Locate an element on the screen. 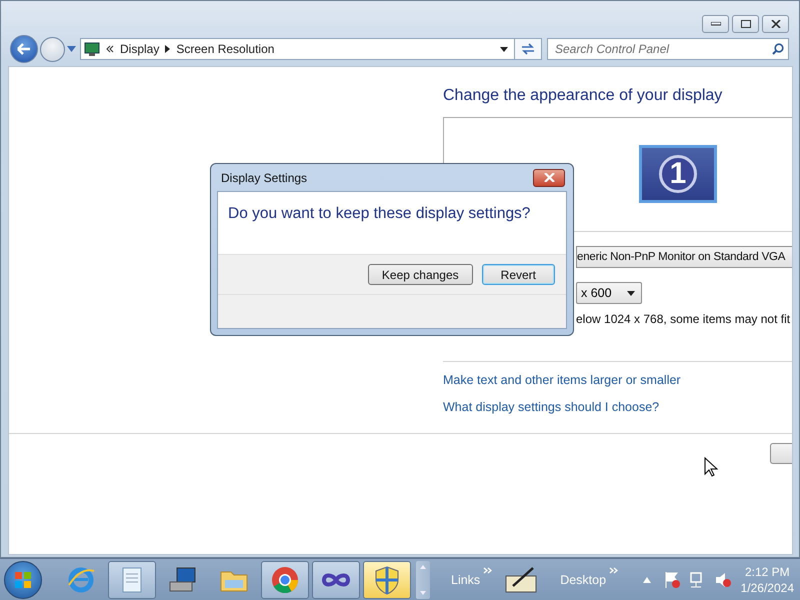  maximize-button is located at coordinates (745, 24).